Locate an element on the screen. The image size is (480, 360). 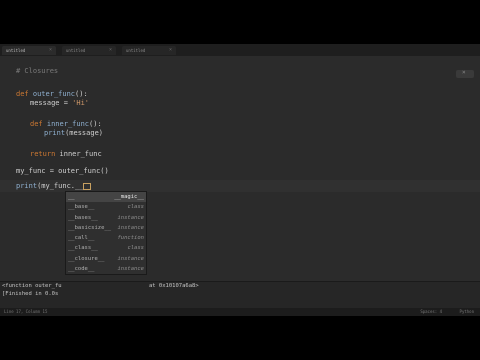
code-text: inner_func is located at coordinates (78, 154).